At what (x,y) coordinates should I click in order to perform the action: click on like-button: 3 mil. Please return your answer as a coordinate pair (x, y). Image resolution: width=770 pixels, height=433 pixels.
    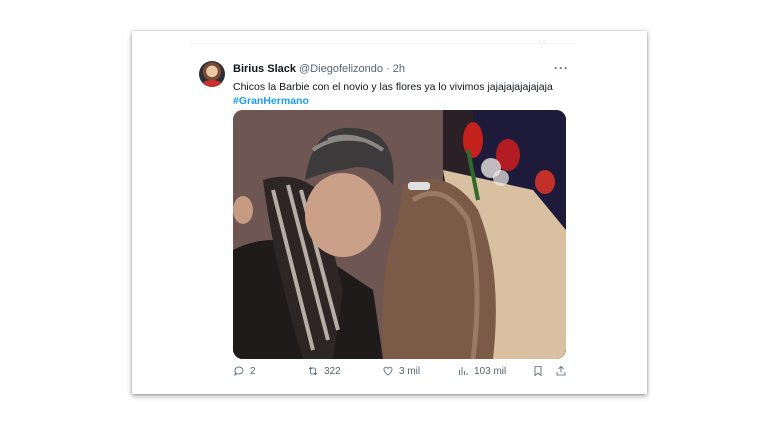
    Looking at the image, I should click on (401, 371).